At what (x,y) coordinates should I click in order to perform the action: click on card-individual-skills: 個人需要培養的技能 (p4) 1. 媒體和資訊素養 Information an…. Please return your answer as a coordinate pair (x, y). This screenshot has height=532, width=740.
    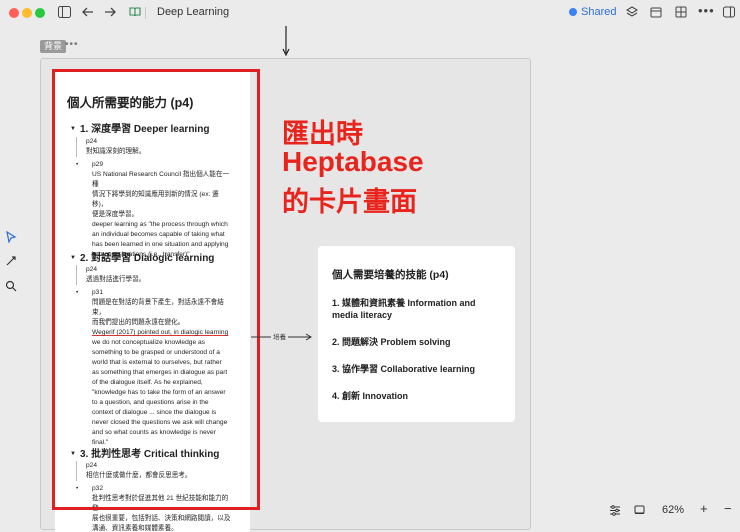
    Looking at the image, I should click on (416, 334).